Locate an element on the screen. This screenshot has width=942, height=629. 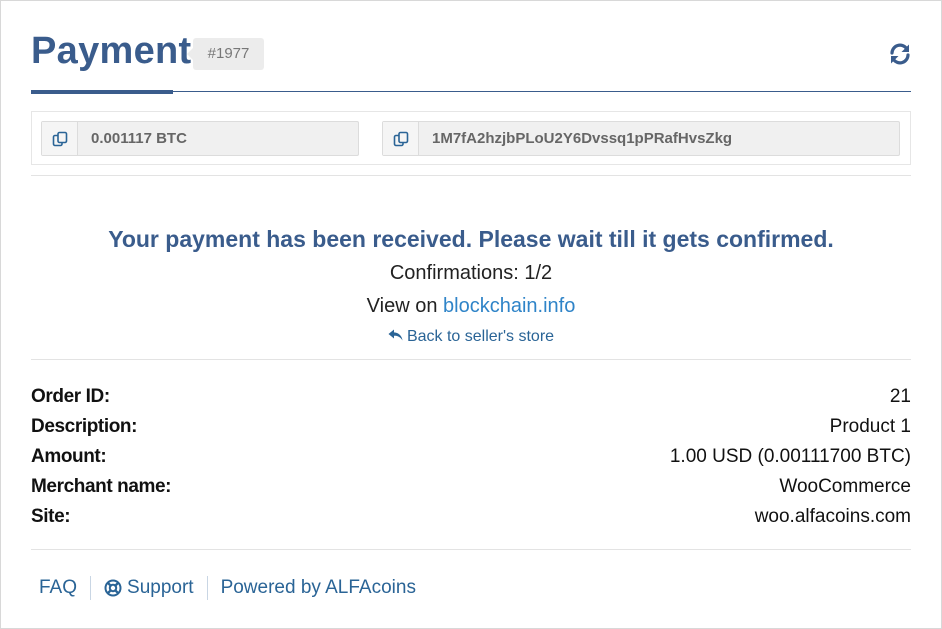
detail-label: Amount: is located at coordinates (69, 456).